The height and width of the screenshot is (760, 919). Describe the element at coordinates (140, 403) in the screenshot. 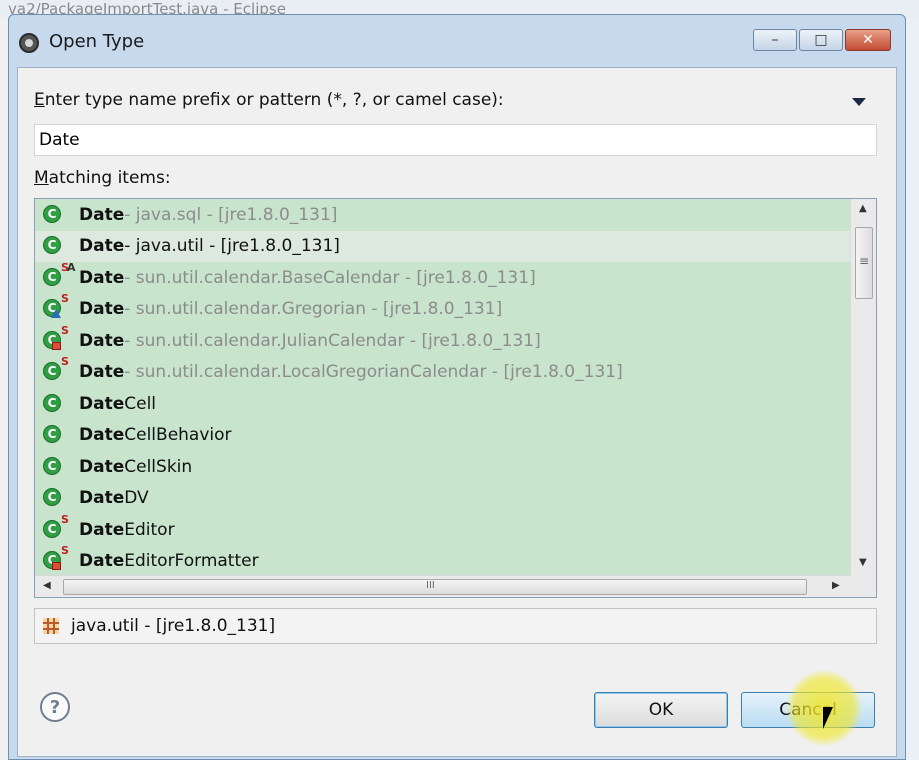

I see `type-name-suffix: Cell` at that location.